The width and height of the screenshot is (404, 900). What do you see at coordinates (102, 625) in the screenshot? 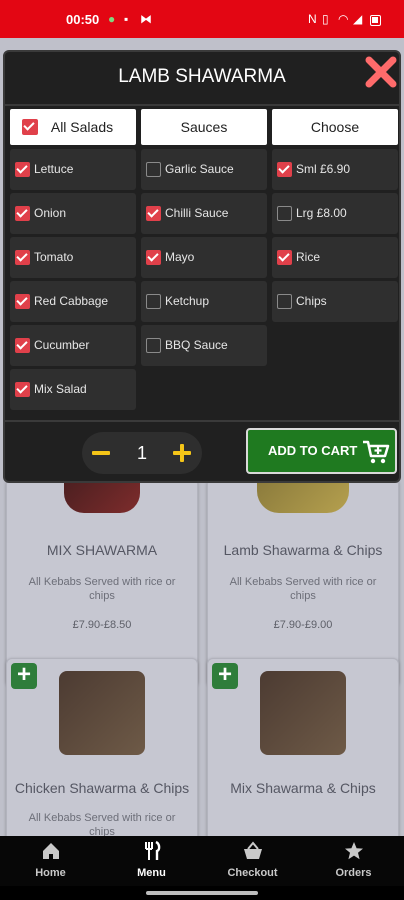
I see `menu-item-price: £7.90-£8.50` at bounding box center [102, 625].